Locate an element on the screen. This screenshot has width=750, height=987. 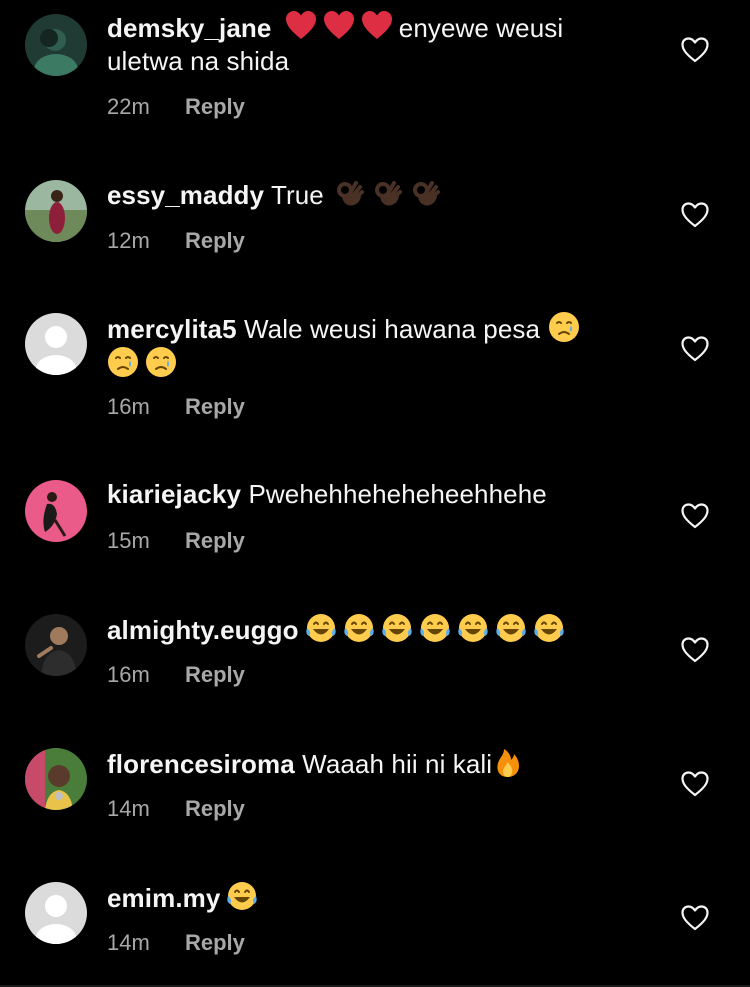
comment-username: florencesiroma is located at coordinates (201, 764).